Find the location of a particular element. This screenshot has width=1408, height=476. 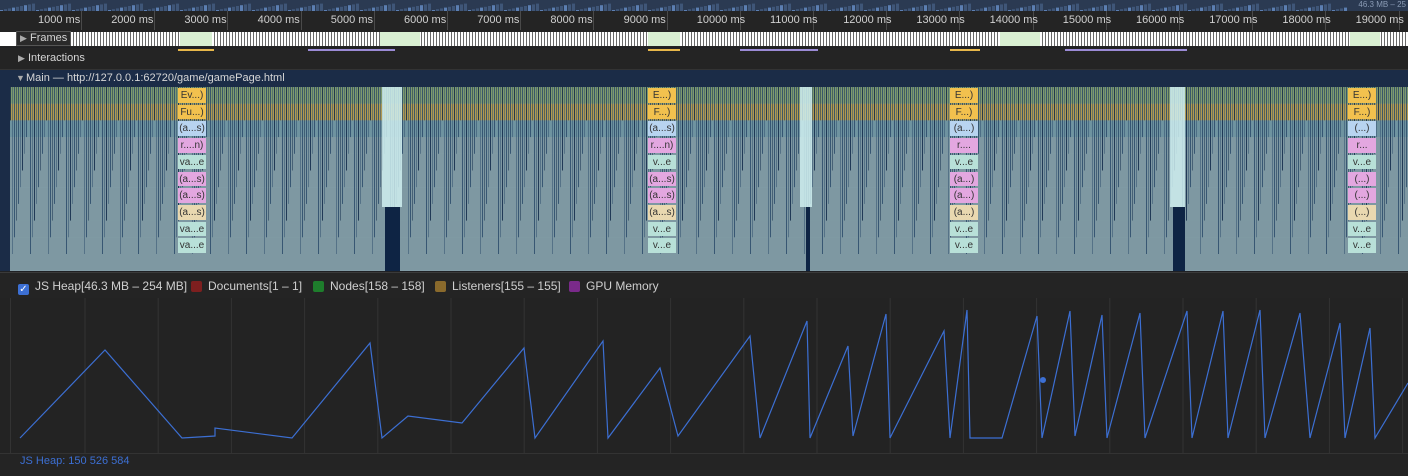

js-heap-toggle: ✓ JS Heap[46.3 MB – 254 MB] is located at coordinates (102, 287).